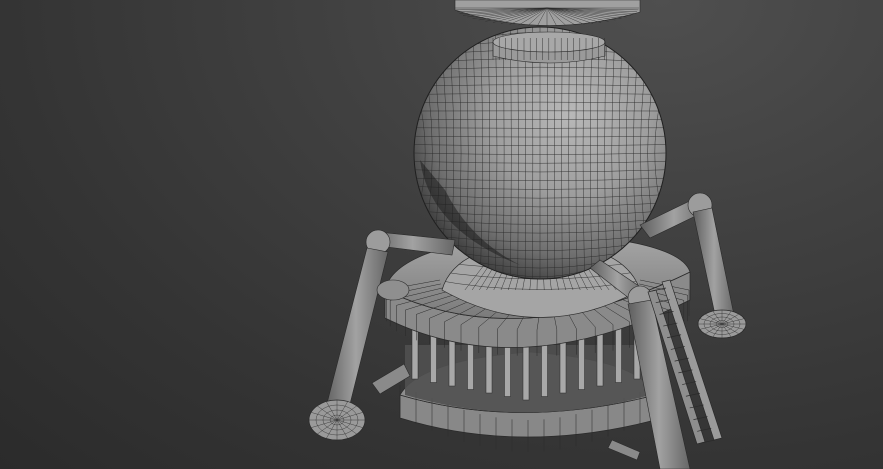 The image size is (883, 469). I want to click on foot-pad-left, so click(337, 420).